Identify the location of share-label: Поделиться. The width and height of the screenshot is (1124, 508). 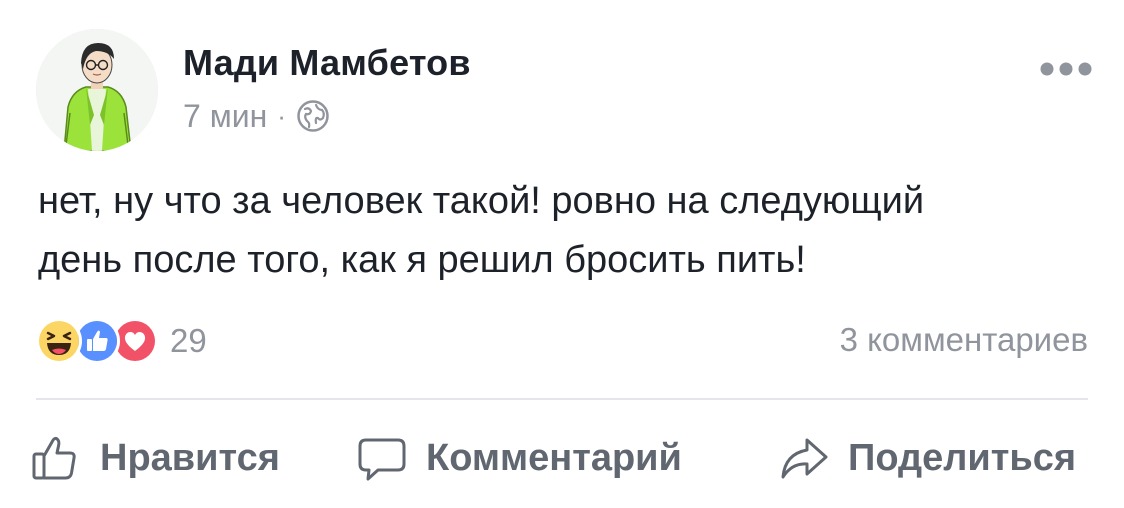
(962, 457).